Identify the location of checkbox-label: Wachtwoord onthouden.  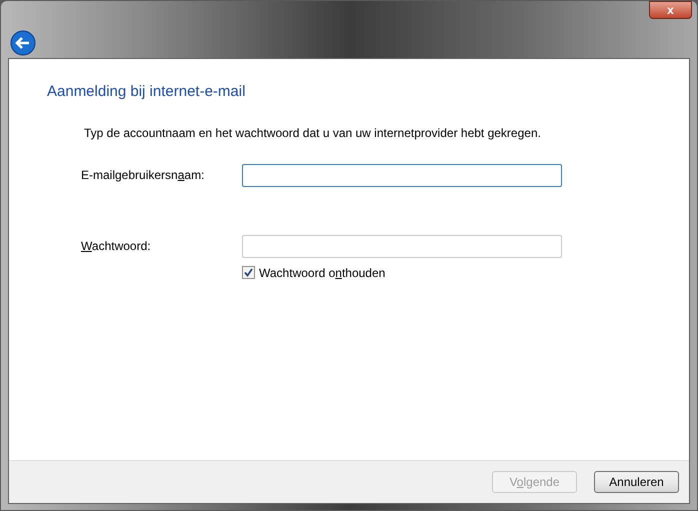
(322, 273).